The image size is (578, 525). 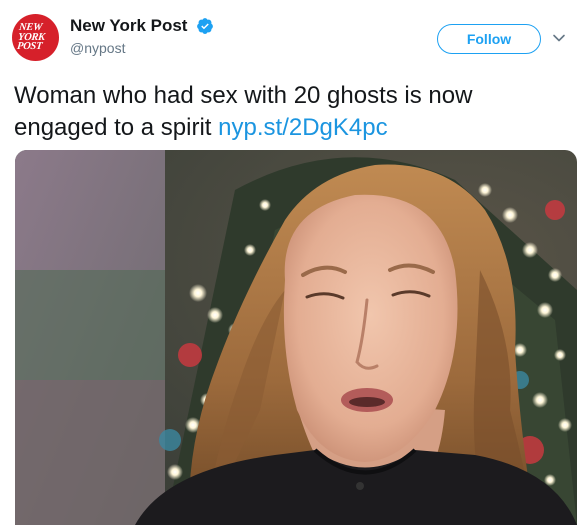 I want to click on author-block: New York Post @nypost, so click(x=142, y=36).